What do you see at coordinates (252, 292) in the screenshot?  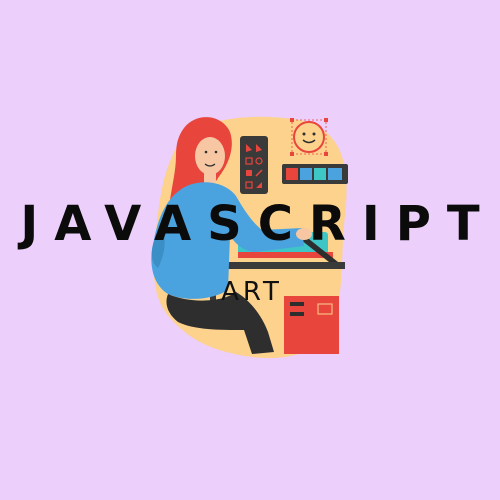 I see `poster-subtitle: ART` at bounding box center [252, 292].